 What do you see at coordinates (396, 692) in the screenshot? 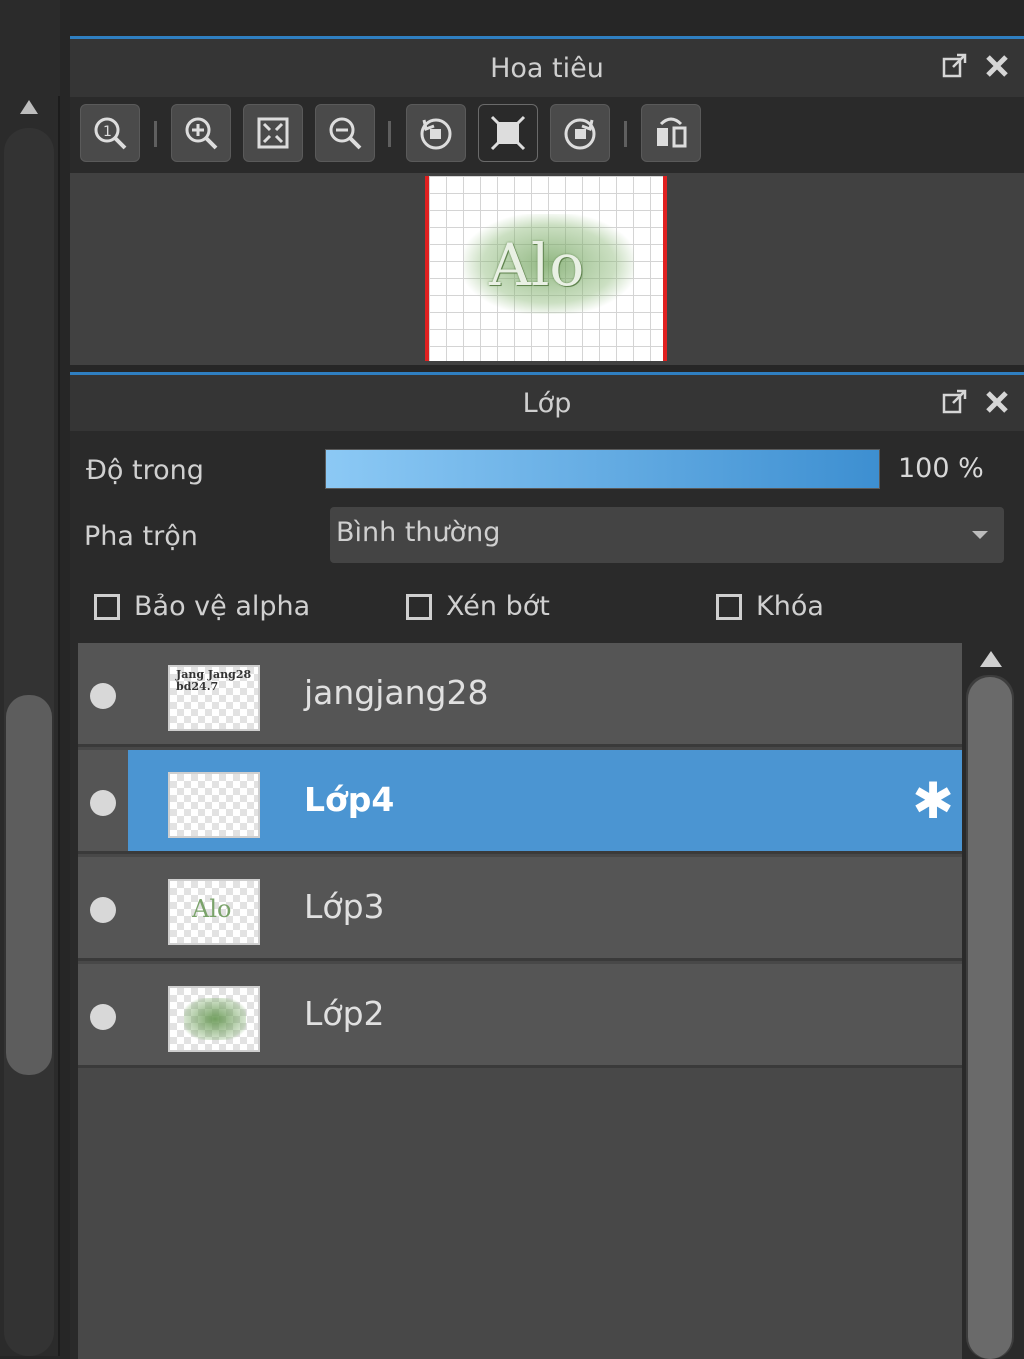
I see `layer-name: jangjang28` at bounding box center [396, 692].